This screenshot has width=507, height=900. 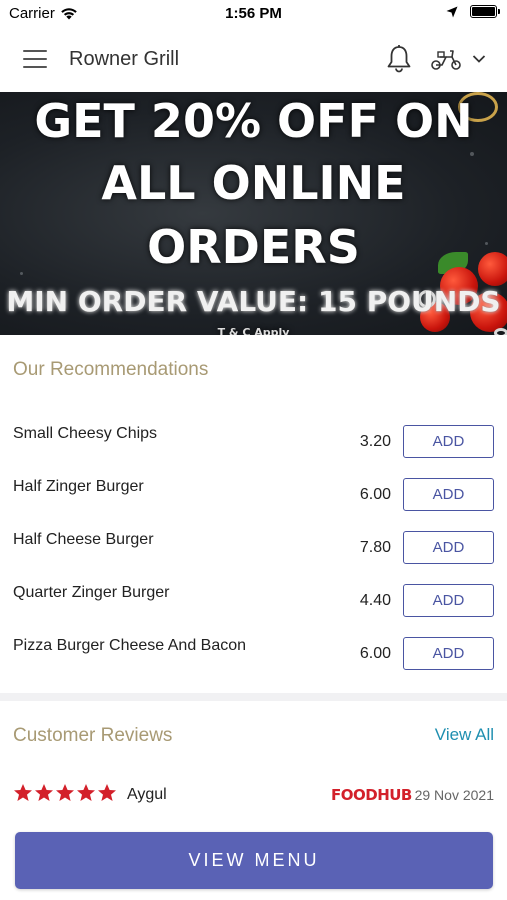 I want to click on foodhub-logo: FOODHUB, so click(x=371, y=795).